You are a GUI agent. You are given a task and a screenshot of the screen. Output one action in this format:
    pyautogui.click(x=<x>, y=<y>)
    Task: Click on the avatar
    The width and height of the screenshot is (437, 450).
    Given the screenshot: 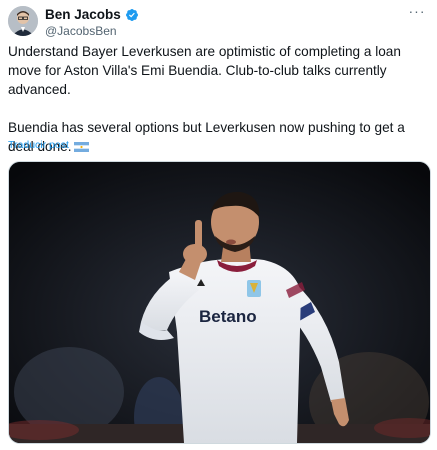 What is the action you would take?
    pyautogui.click(x=23, y=21)
    